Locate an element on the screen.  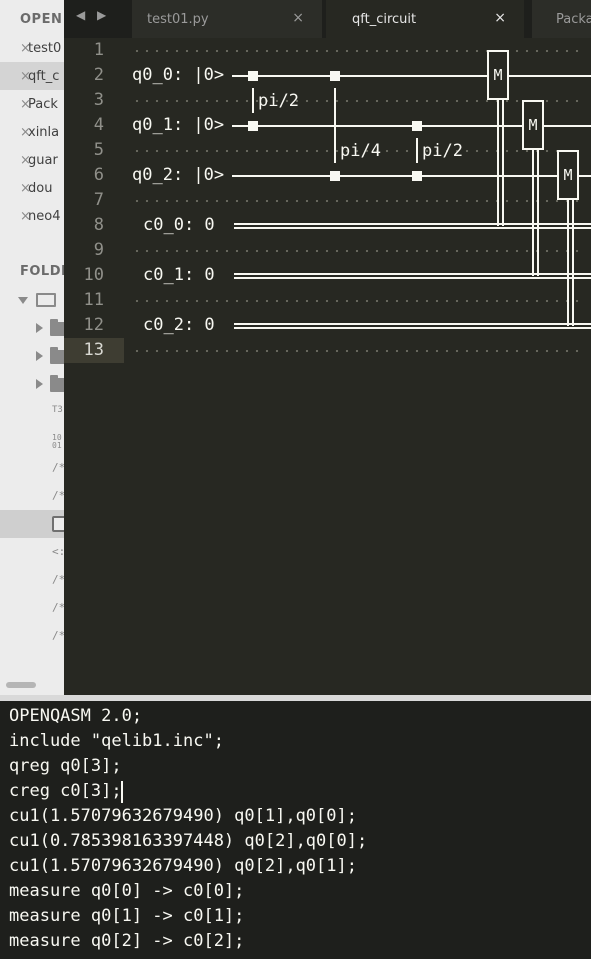
open-file-test01: × test0 is located at coordinates (32, 48).